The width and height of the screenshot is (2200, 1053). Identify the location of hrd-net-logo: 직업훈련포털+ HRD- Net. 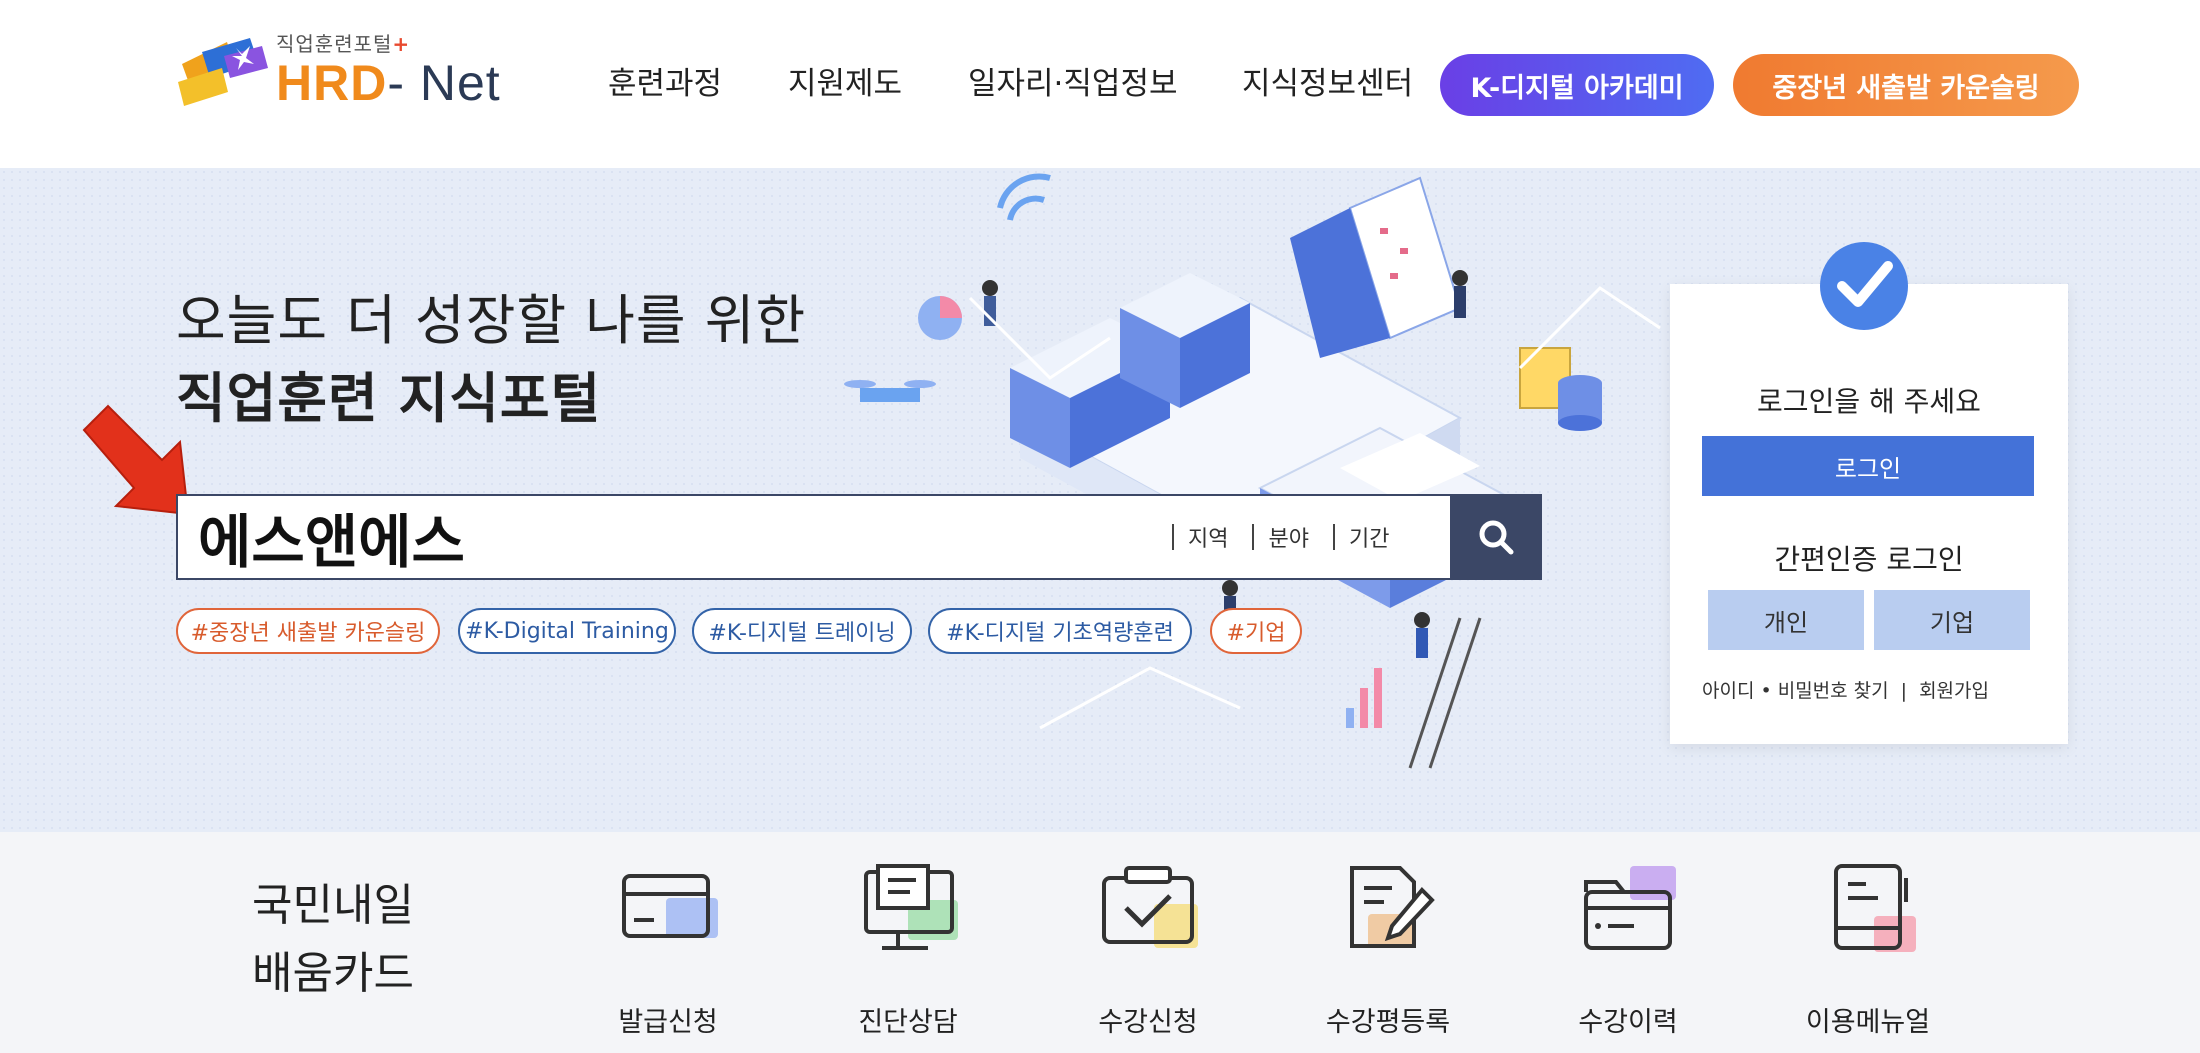
(337, 71).